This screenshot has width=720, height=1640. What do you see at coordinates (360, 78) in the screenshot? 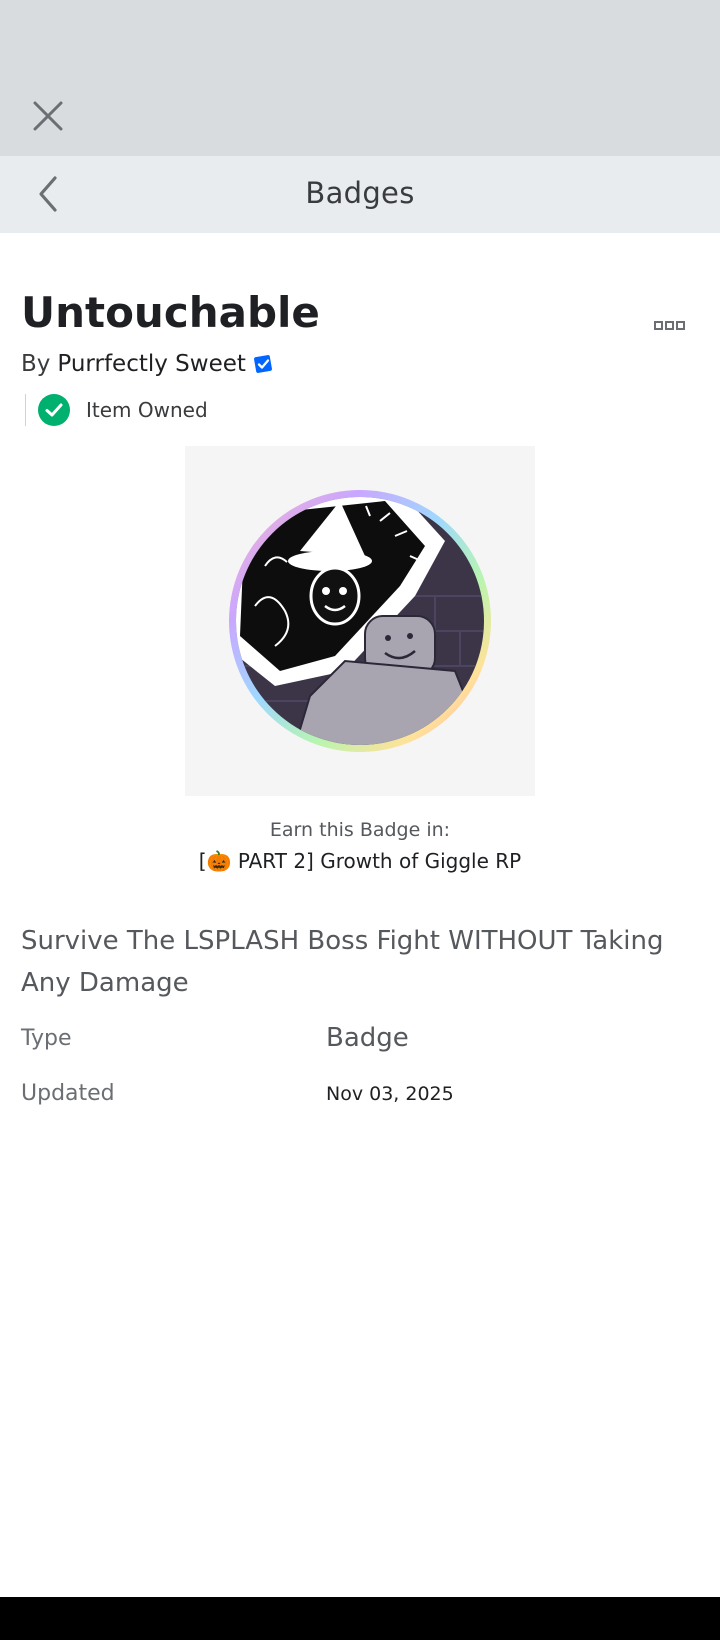
I see `top-bar` at bounding box center [360, 78].